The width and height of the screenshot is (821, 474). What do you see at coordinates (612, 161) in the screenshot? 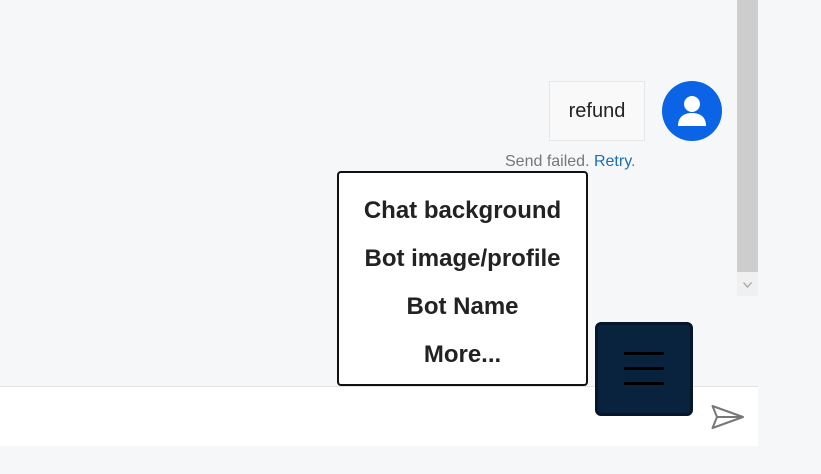
I see `retry-link: Retry` at bounding box center [612, 161].